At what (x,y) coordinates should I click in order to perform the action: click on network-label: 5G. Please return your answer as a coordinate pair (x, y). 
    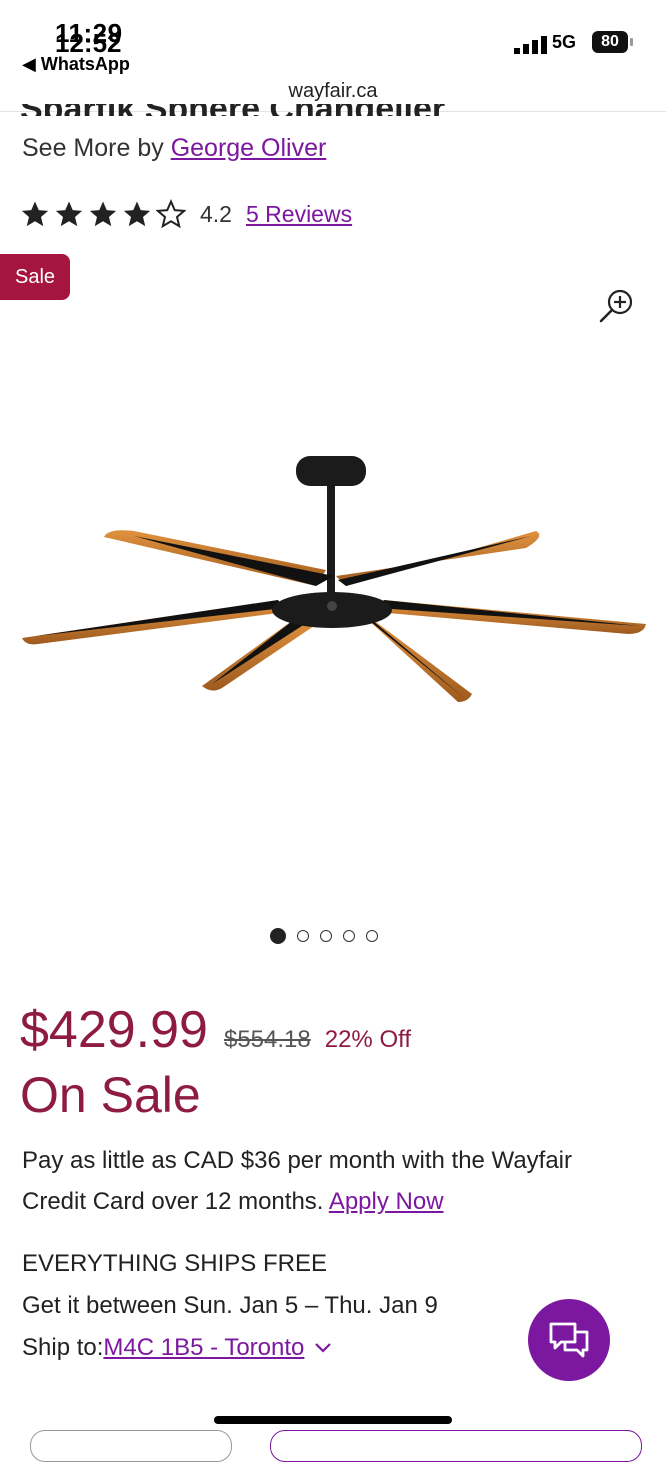
    Looking at the image, I should click on (564, 42).